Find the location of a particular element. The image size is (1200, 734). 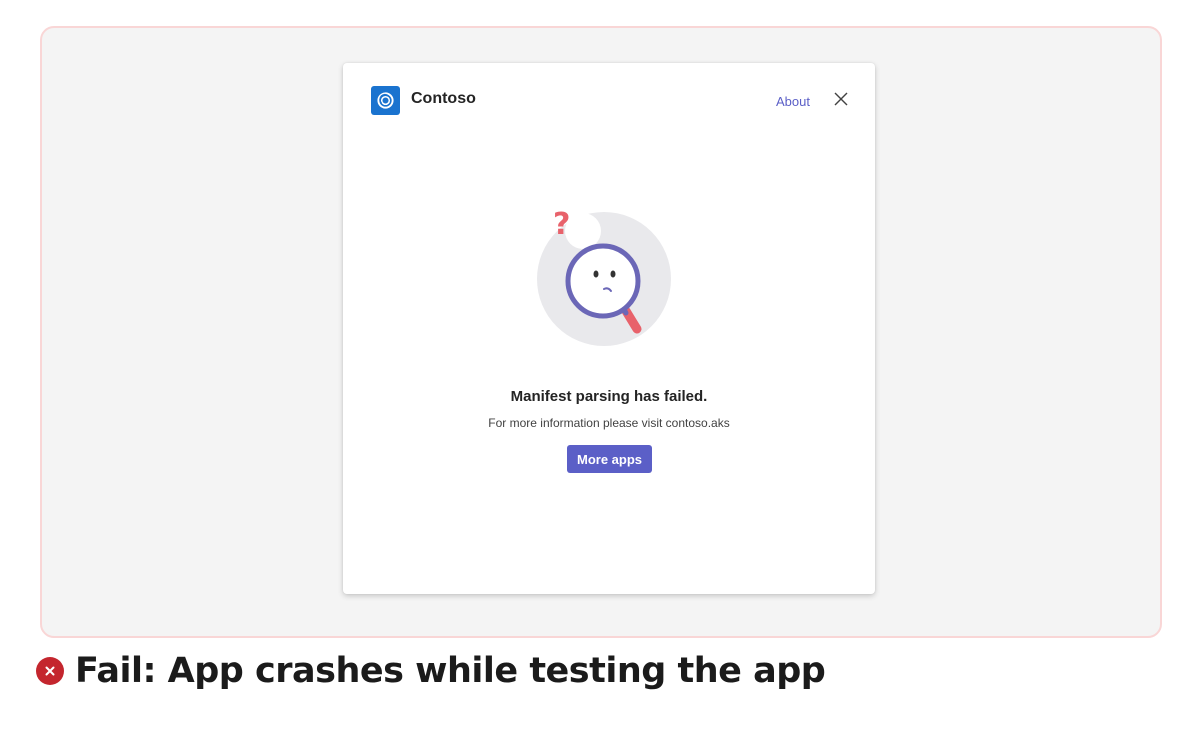

contoso-logo-icon is located at coordinates (385, 100).